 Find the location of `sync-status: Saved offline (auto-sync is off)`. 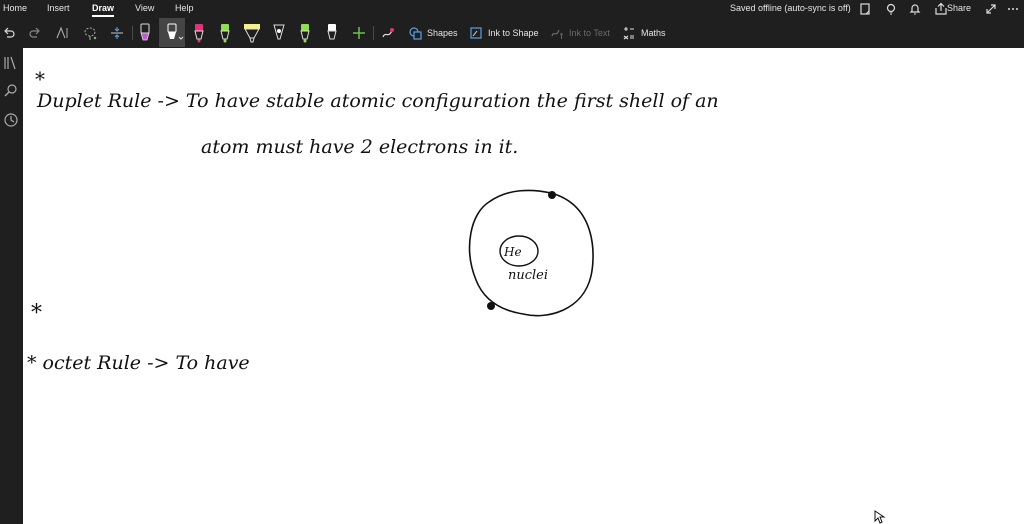

sync-status: Saved offline (auto-sync is off) is located at coordinates (790, 8).